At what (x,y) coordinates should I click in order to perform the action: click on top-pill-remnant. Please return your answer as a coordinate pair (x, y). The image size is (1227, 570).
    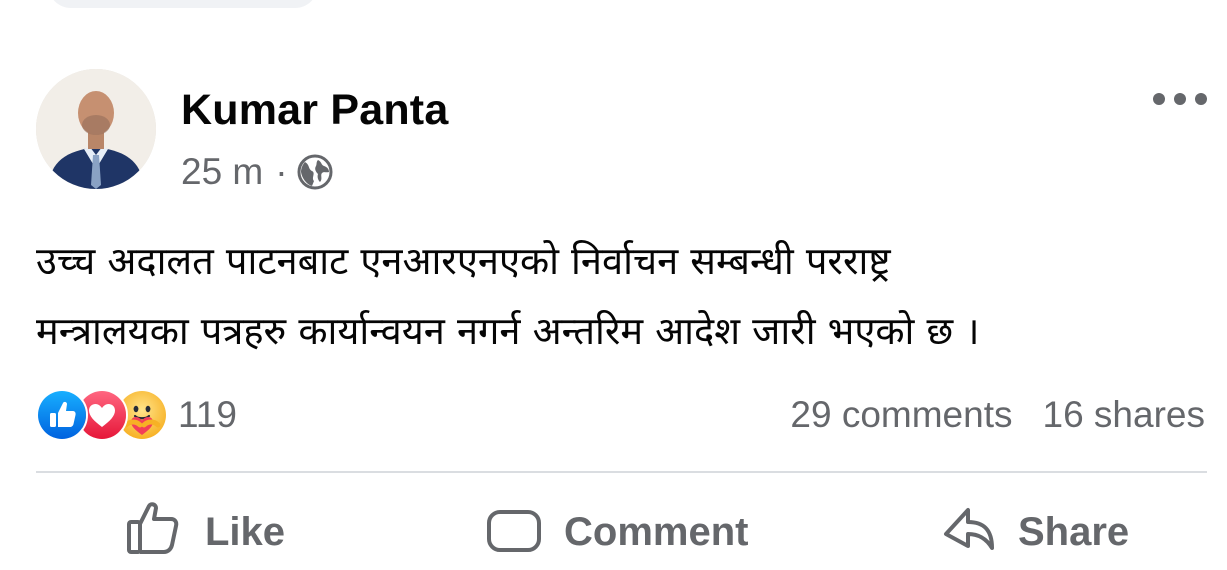
    Looking at the image, I should click on (183, 4).